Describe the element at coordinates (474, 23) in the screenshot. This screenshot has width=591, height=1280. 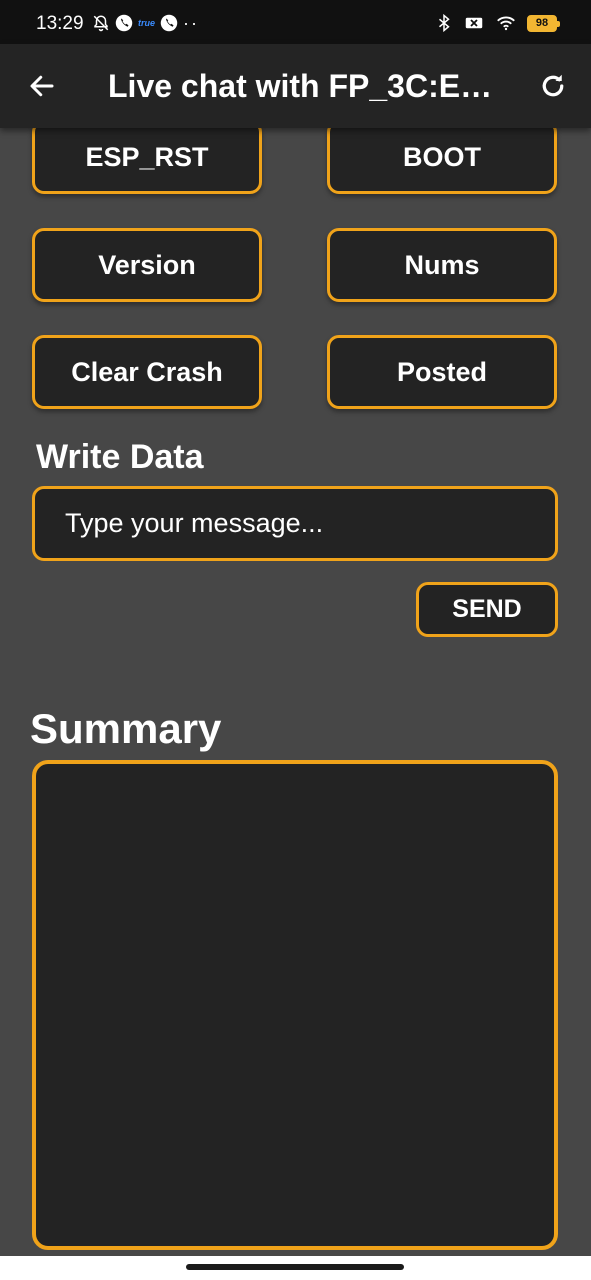
I see `no-sim-icon` at that location.